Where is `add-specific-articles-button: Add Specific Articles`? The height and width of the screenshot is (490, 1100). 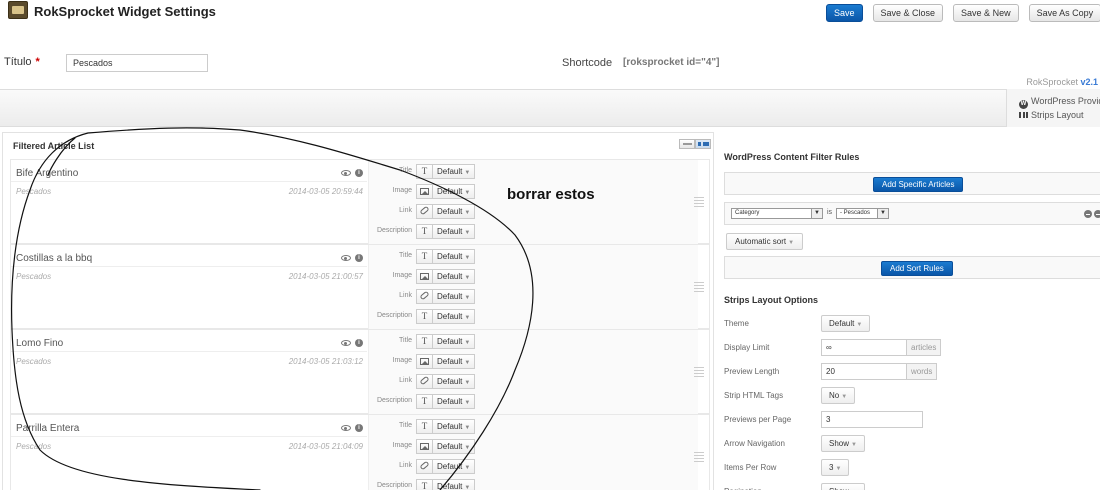 add-specific-articles-button: Add Specific Articles is located at coordinates (918, 184).